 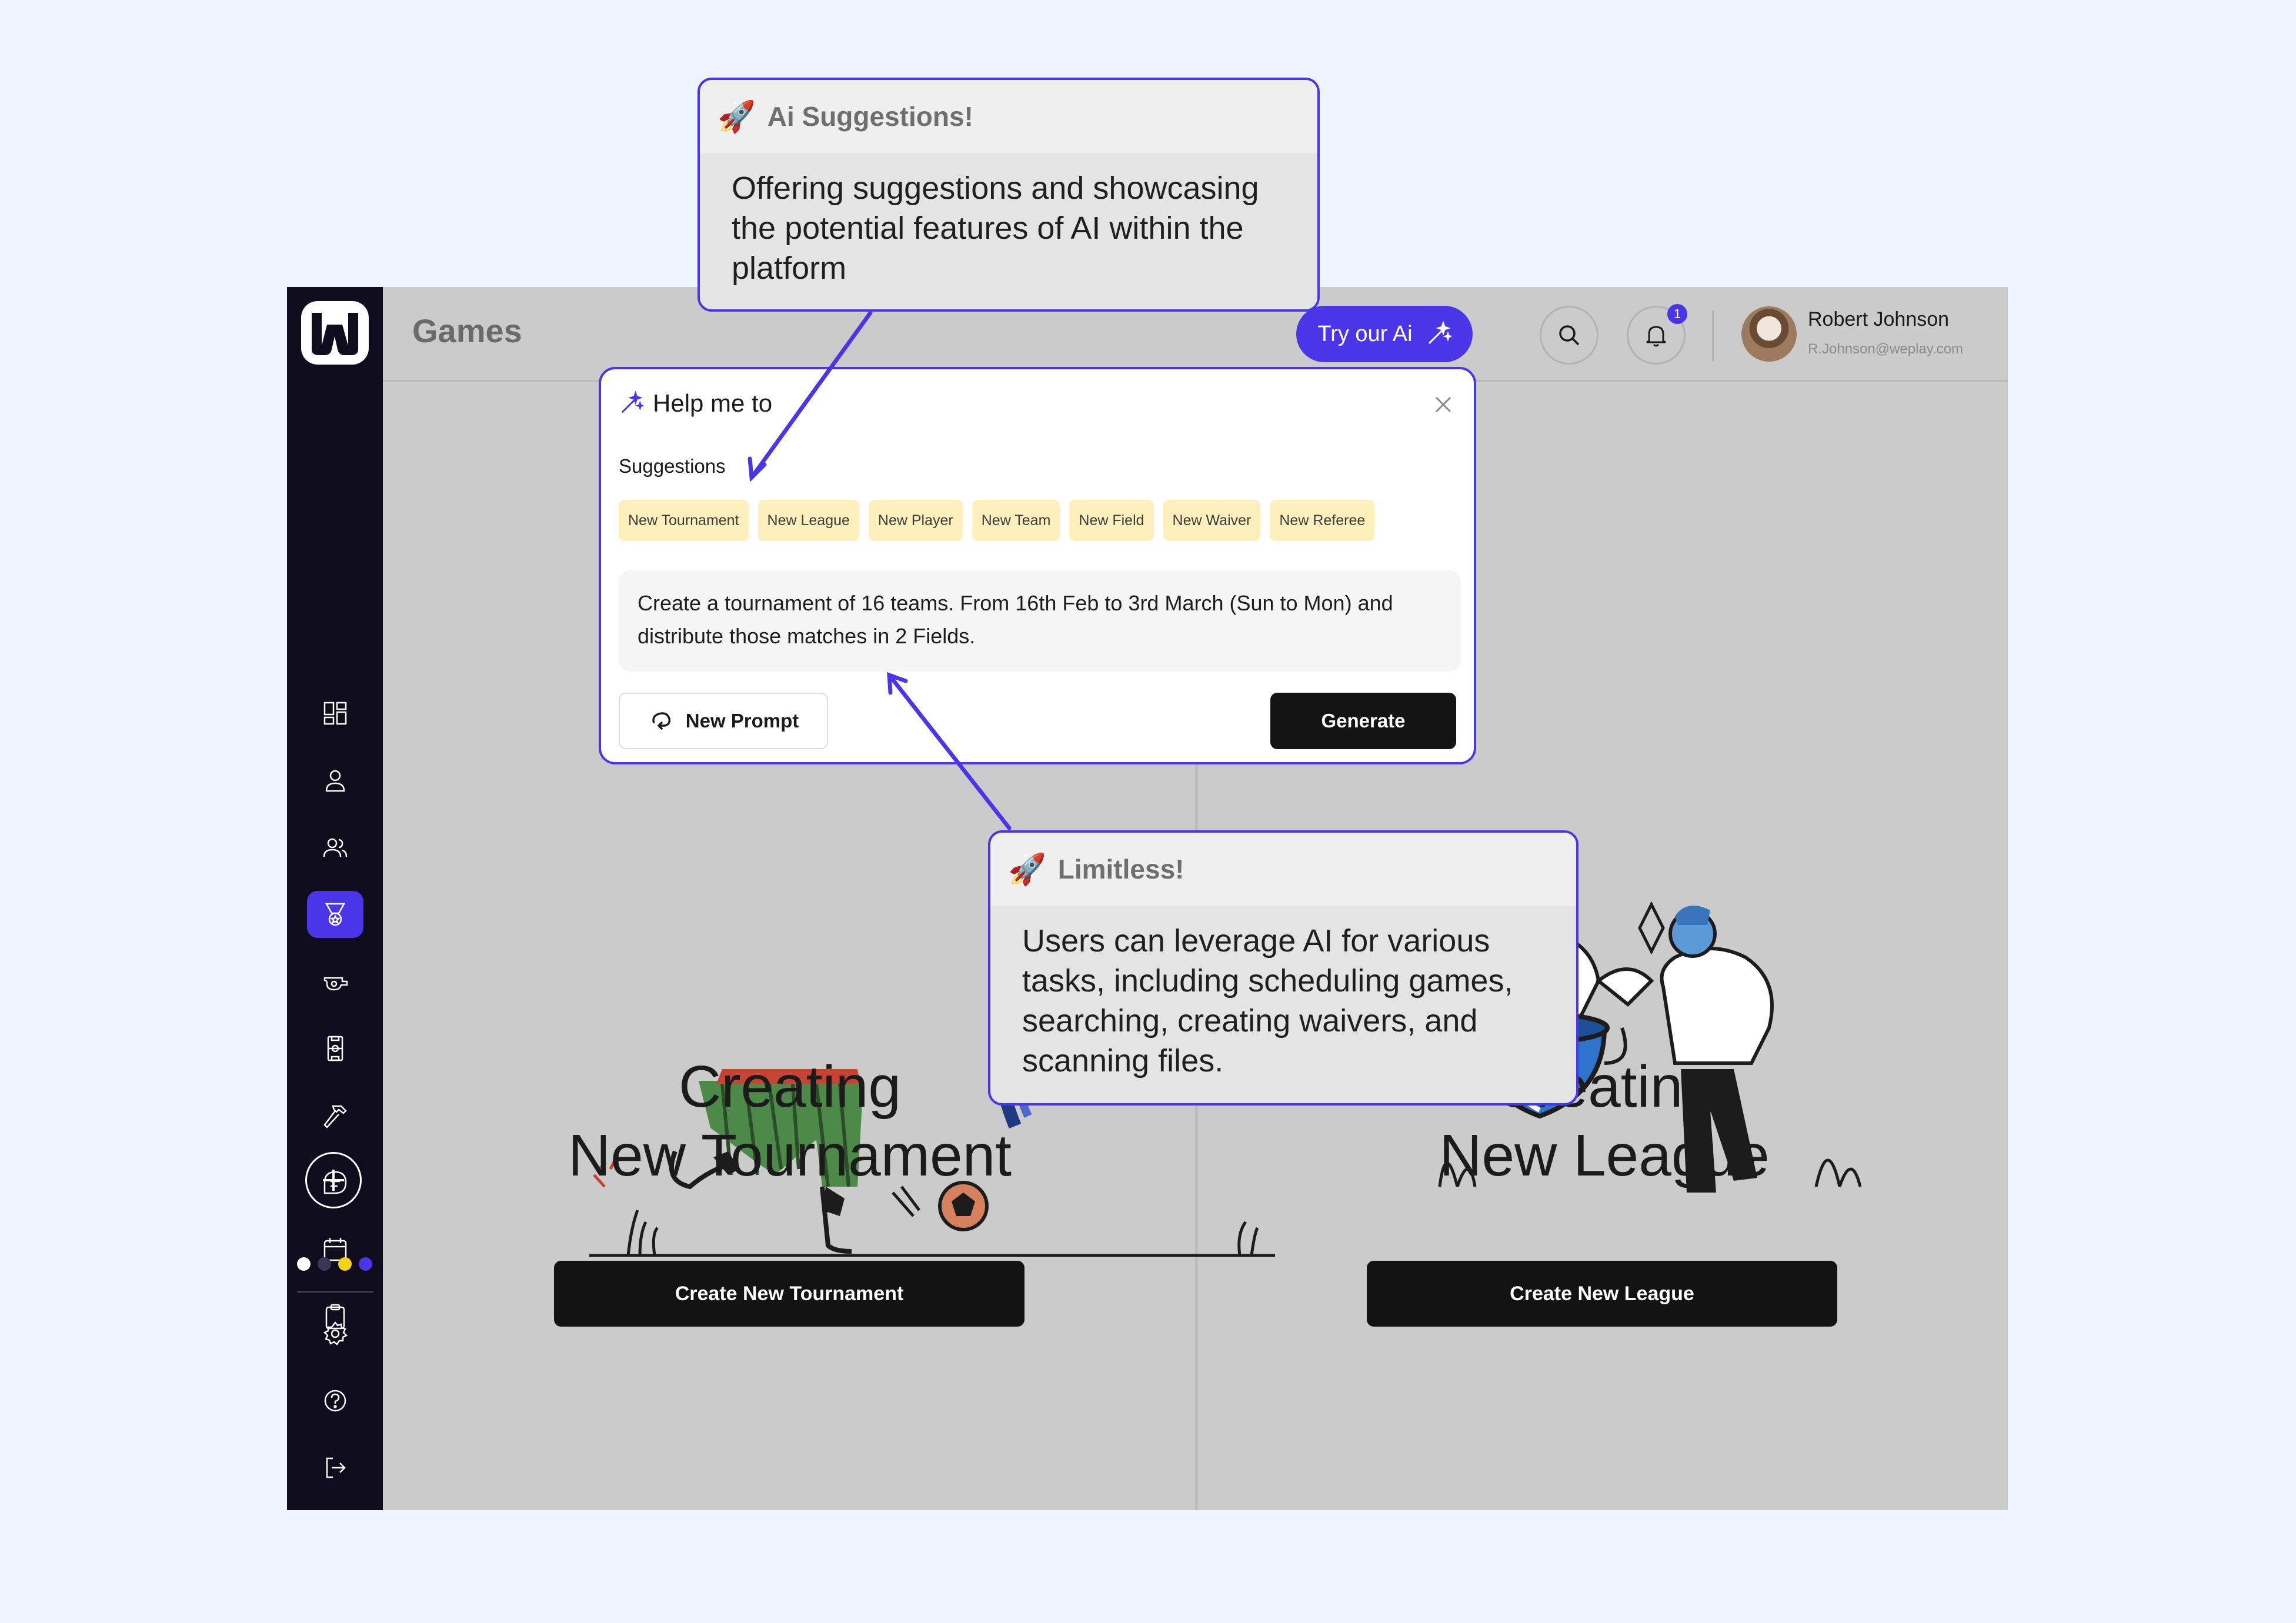 I want to click on modal-header: Help me to, so click(x=695, y=403).